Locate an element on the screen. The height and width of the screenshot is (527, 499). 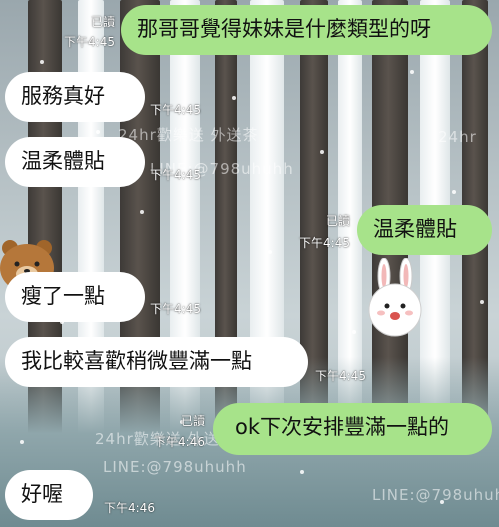
incoming-message-bubble: 瘦了一點 is located at coordinates (75, 297).